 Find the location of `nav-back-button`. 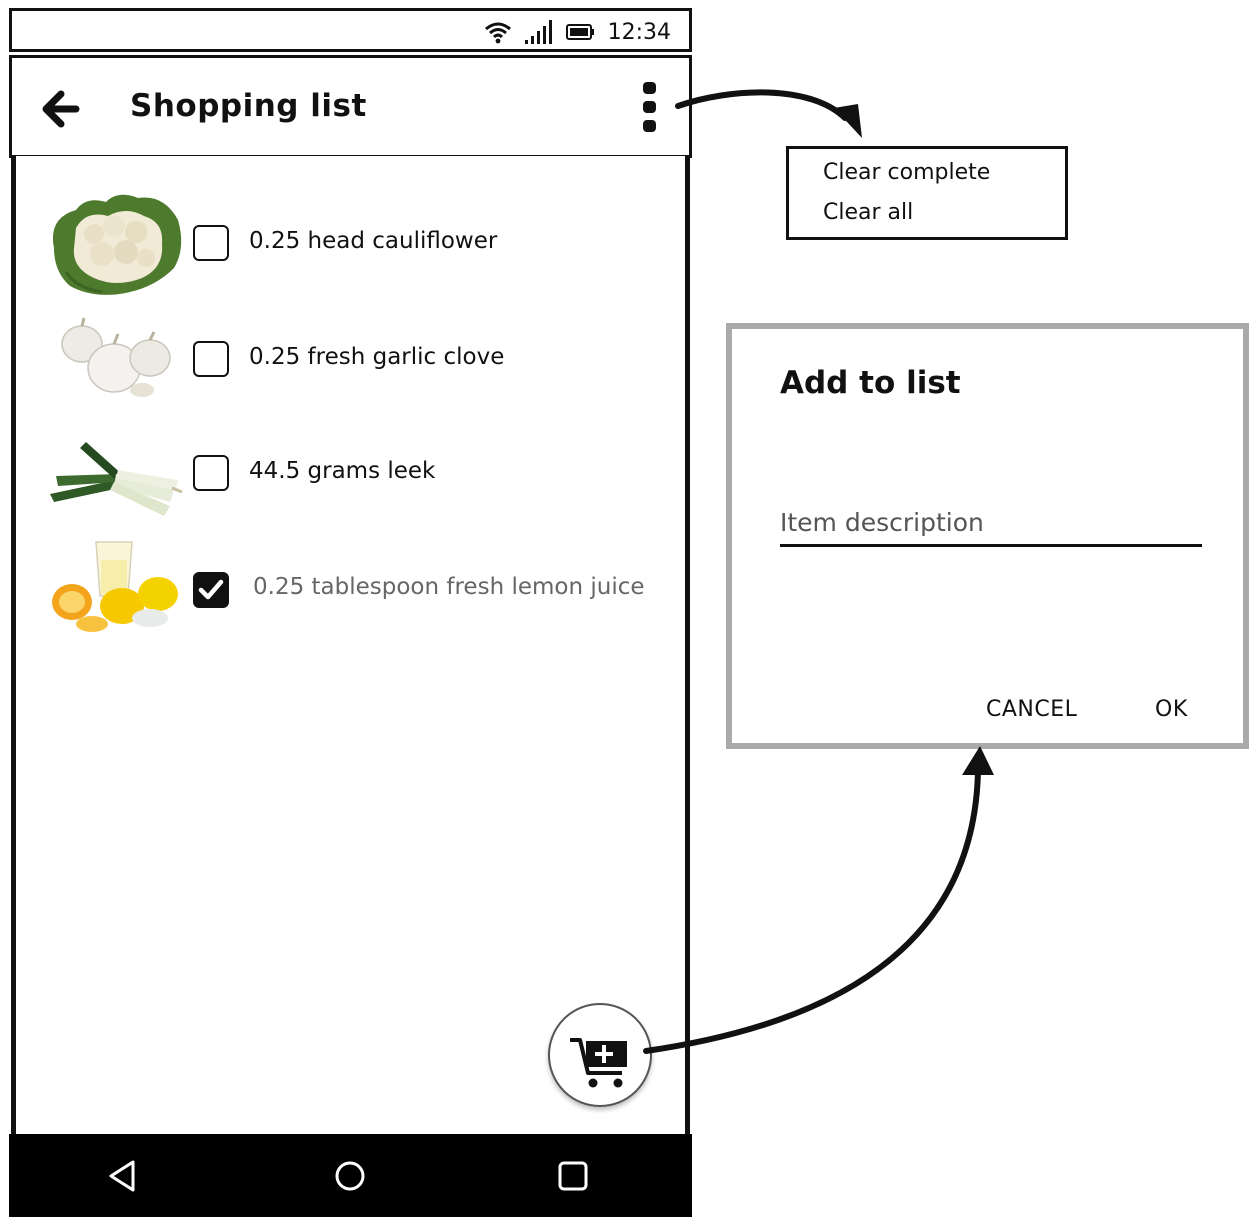

nav-back-button is located at coordinates (123, 1176).